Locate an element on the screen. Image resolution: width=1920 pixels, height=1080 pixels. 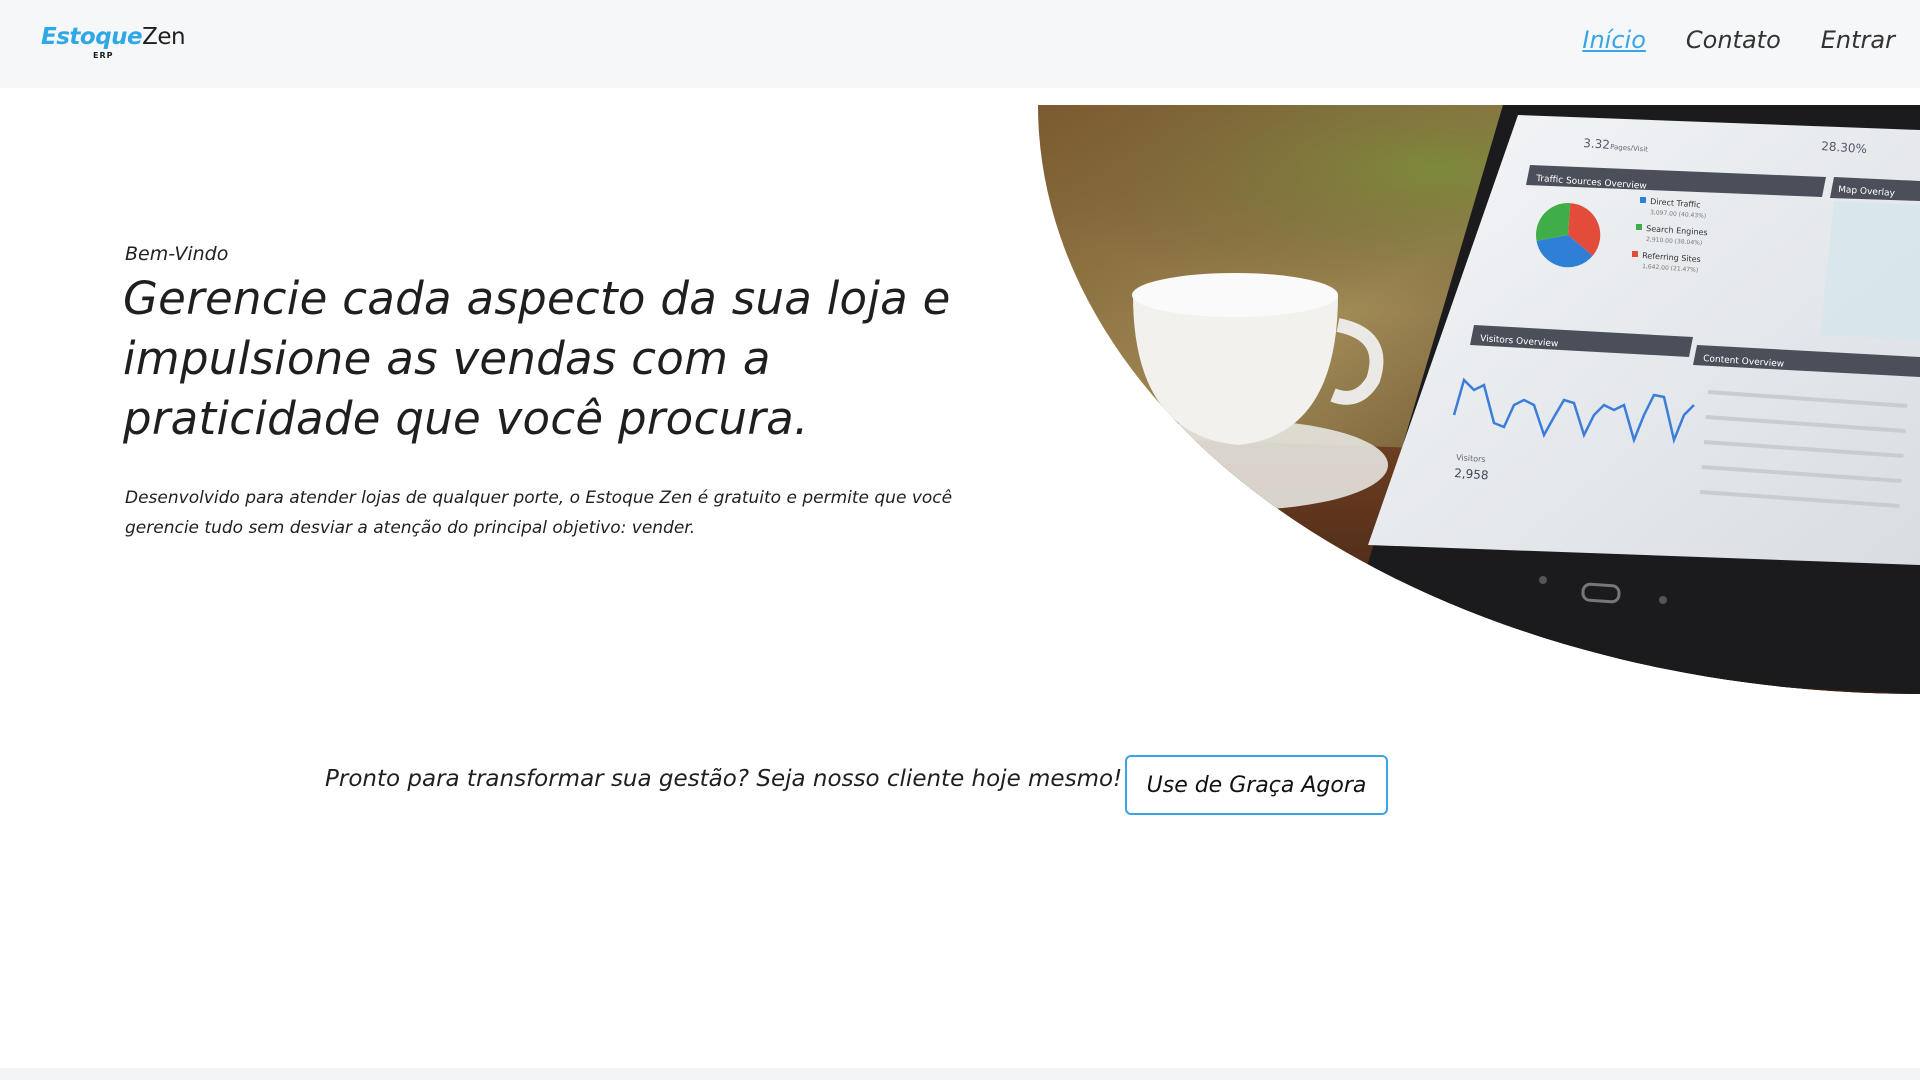
main-nav: Início Contato Entrar is located at coordinates (1738, 40).